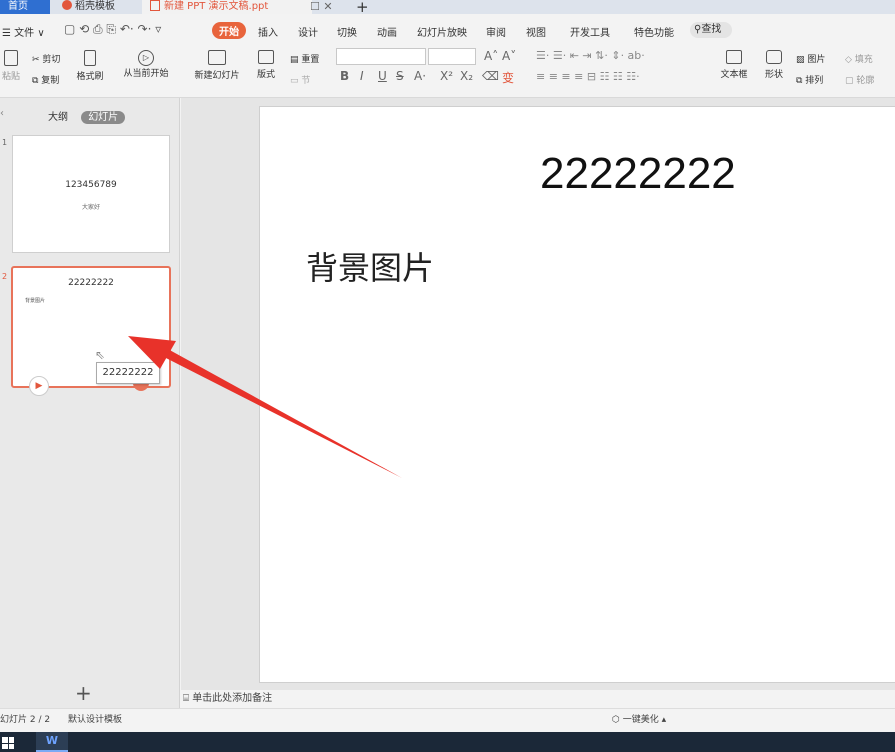 The image size is (895, 752). What do you see at coordinates (617, 720) in the screenshot?
I see `beautify-icon: ⬡` at bounding box center [617, 720].